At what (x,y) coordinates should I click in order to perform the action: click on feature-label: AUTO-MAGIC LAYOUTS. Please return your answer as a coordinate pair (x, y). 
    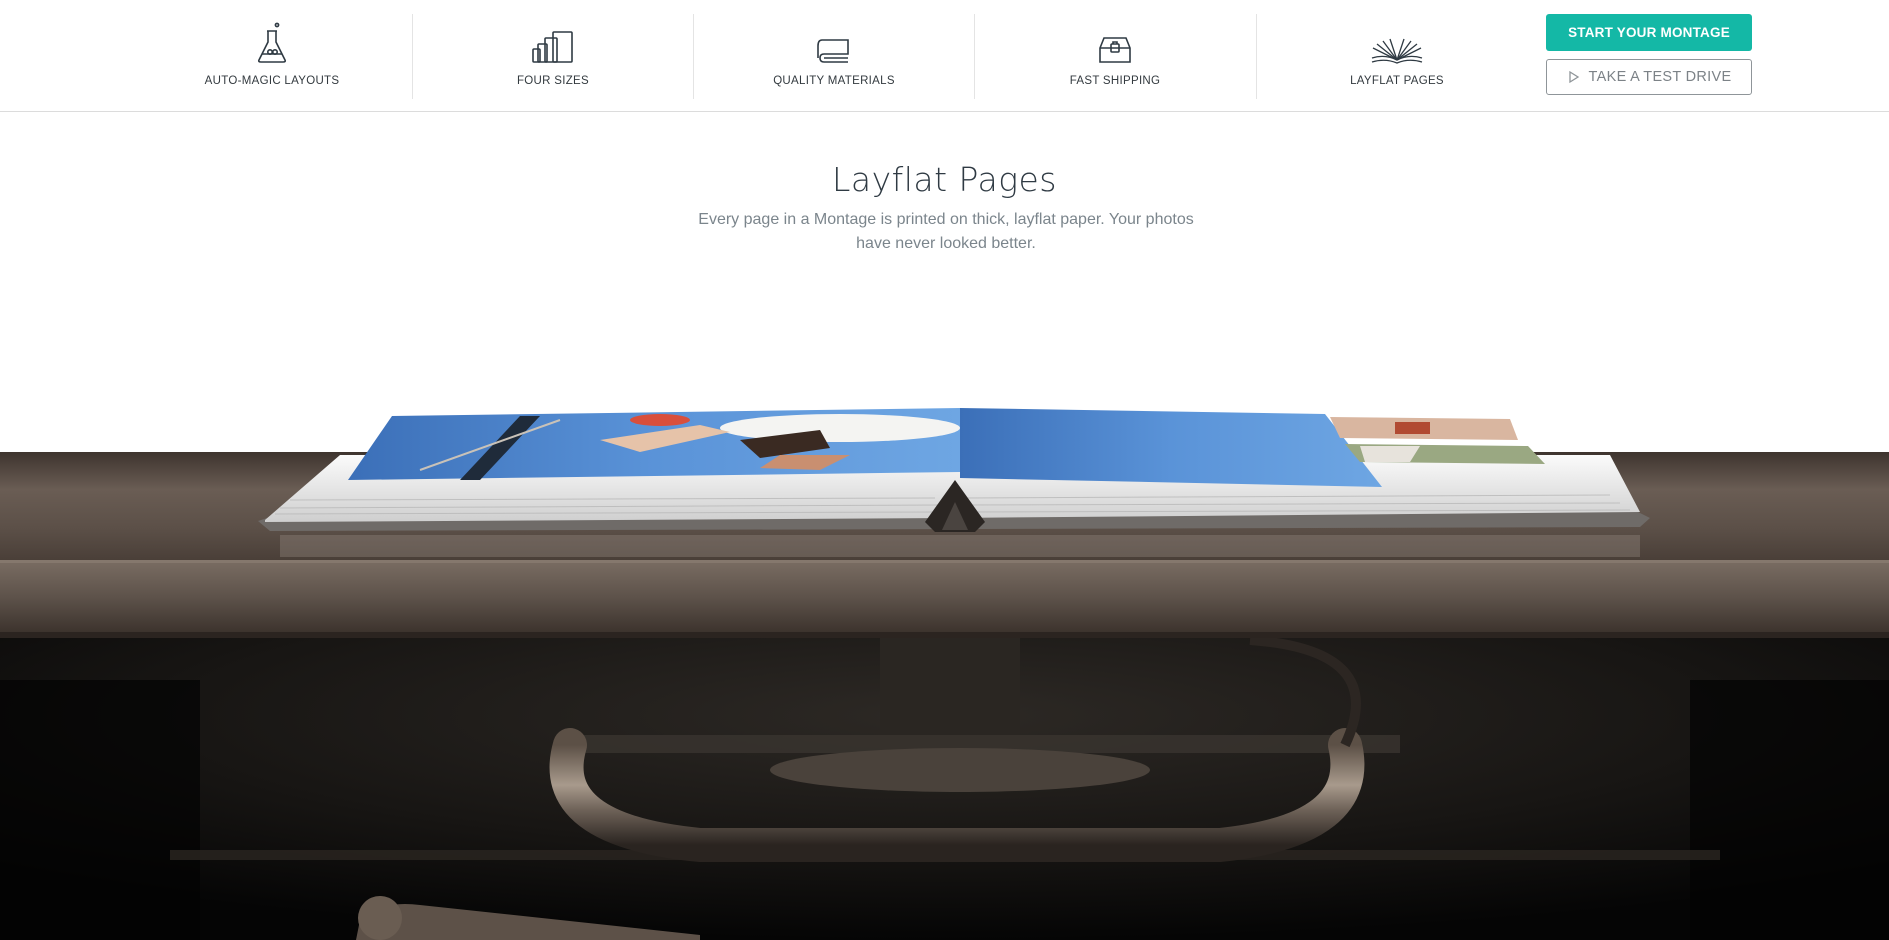
    Looking at the image, I should click on (272, 81).